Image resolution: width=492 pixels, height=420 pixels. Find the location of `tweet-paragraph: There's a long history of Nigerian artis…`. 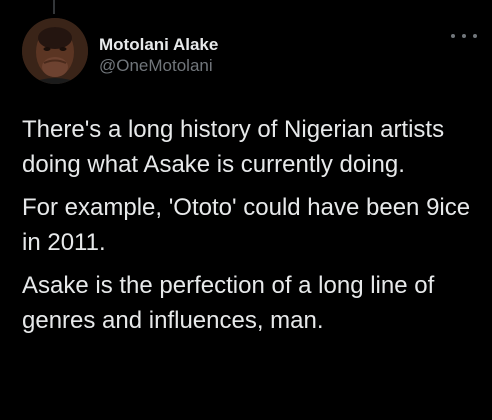

tweet-paragraph: There's a long history of Nigerian artis… is located at coordinates (233, 147).